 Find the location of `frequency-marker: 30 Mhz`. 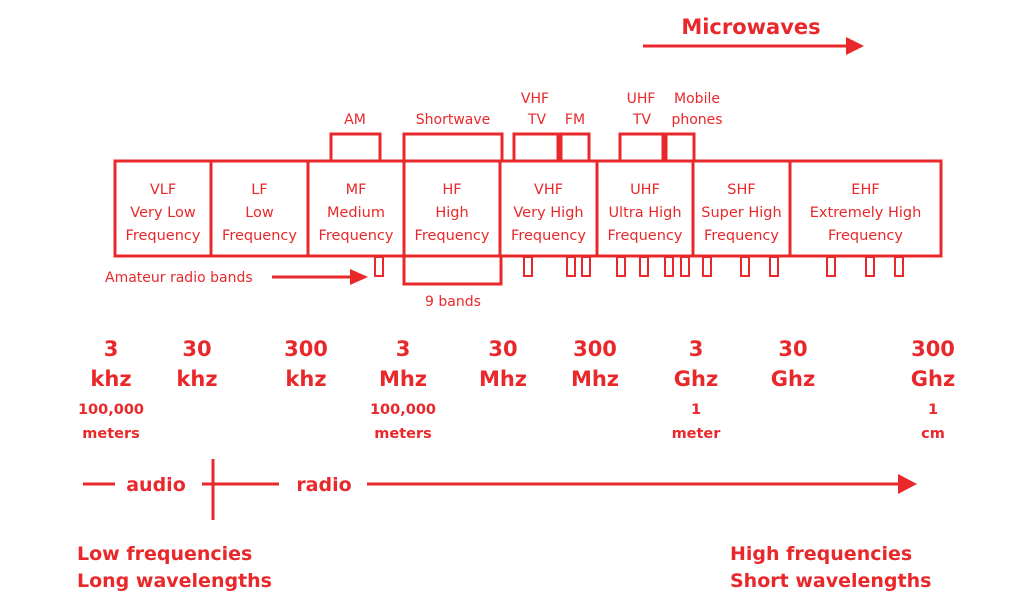

frequency-marker: 30 Mhz is located at coordinates (503, 364).